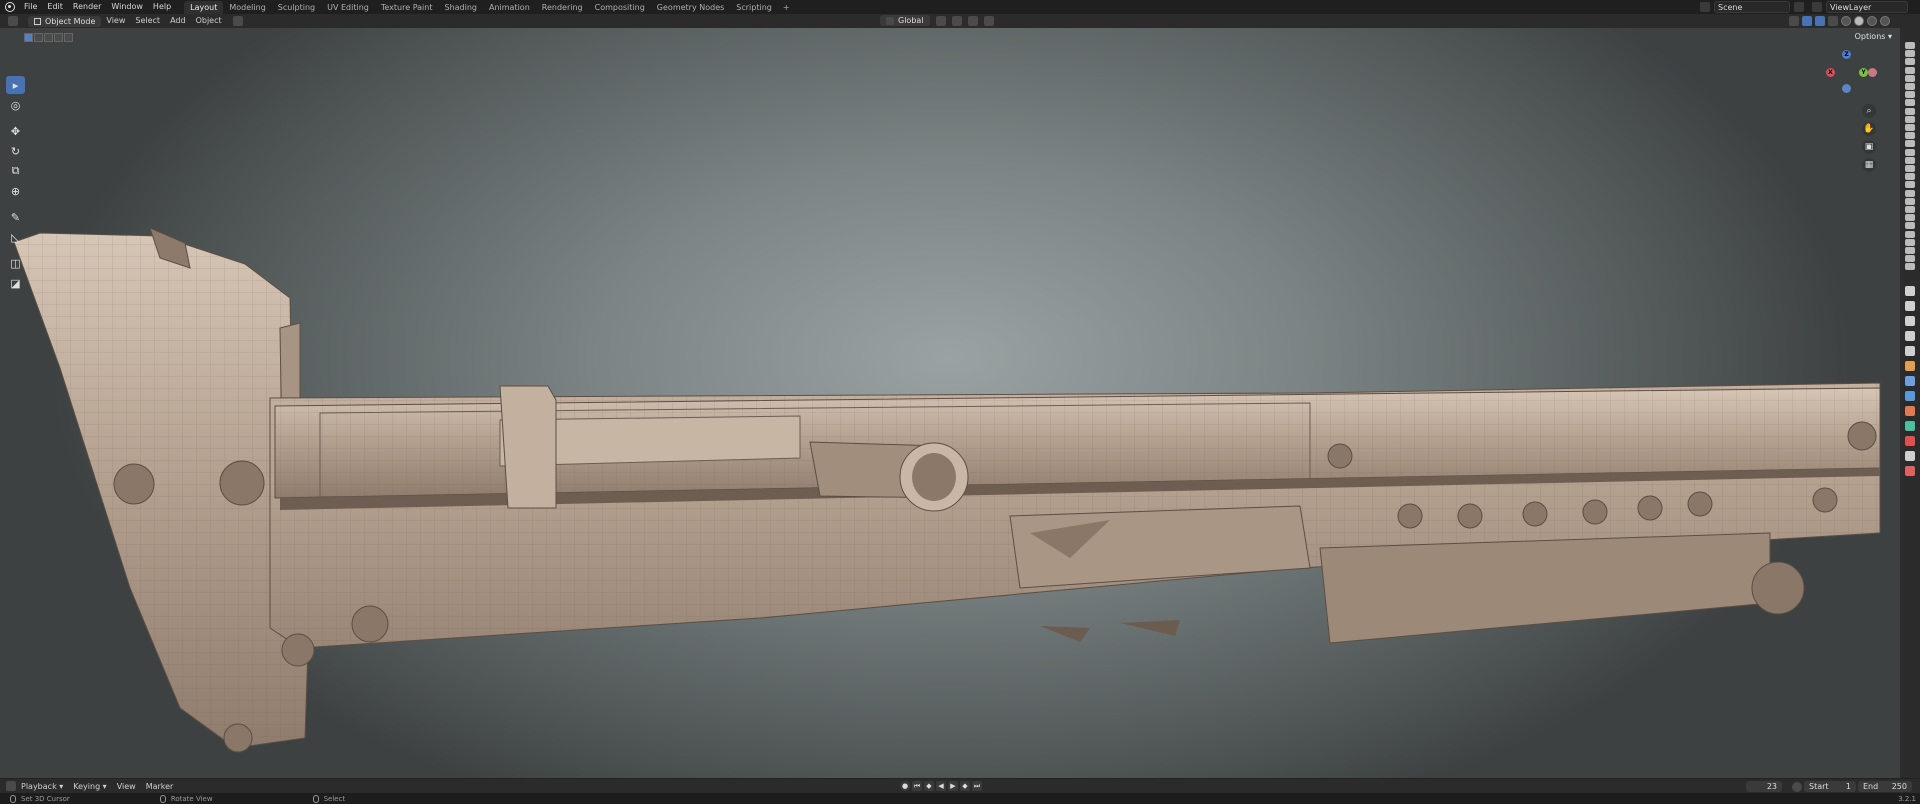  Describe the element at coordinates (147, 21) in the screenshot. I see `select-menu: Select` at that location.